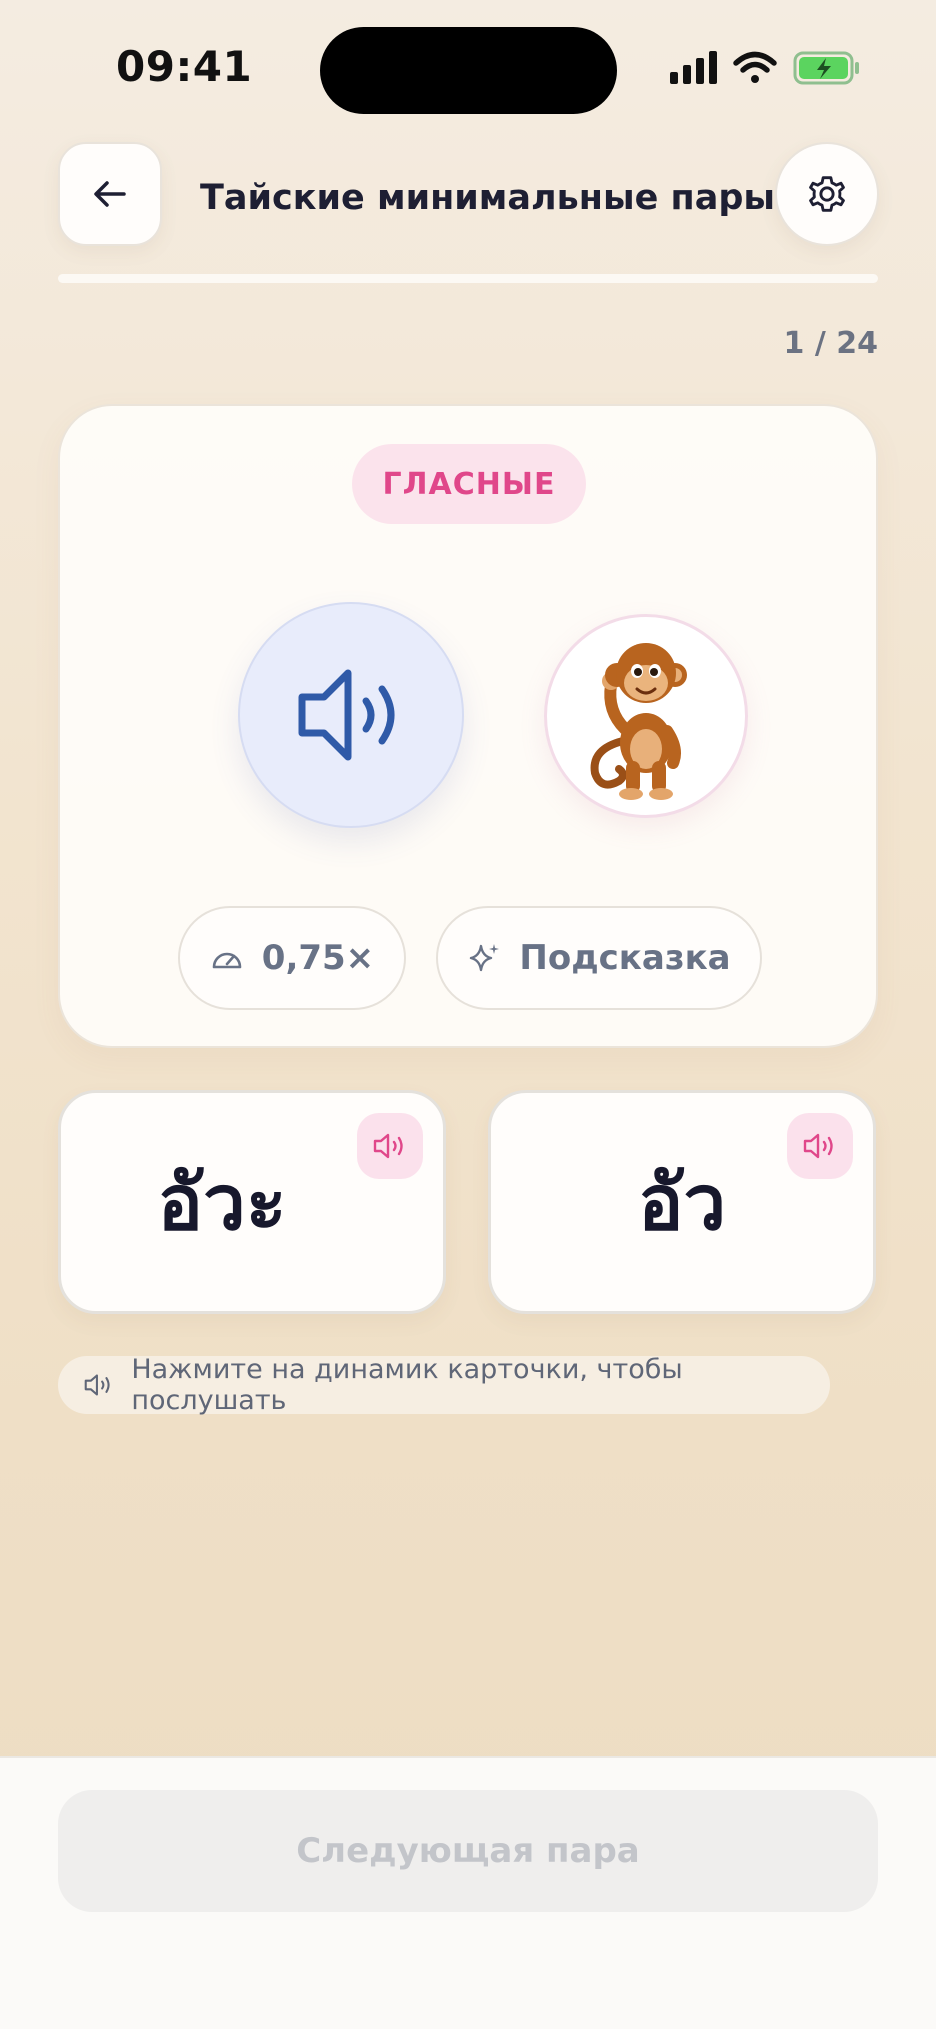  I want to click on header: Тайские минимальные пары, so click(468, 195).